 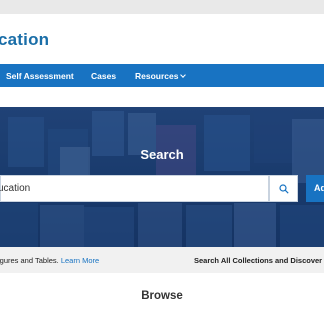 What do you see at coordinates (80, 260) in the screenshot?
I see `learn-more-link: Learn More` at bounding box center [80, 260].